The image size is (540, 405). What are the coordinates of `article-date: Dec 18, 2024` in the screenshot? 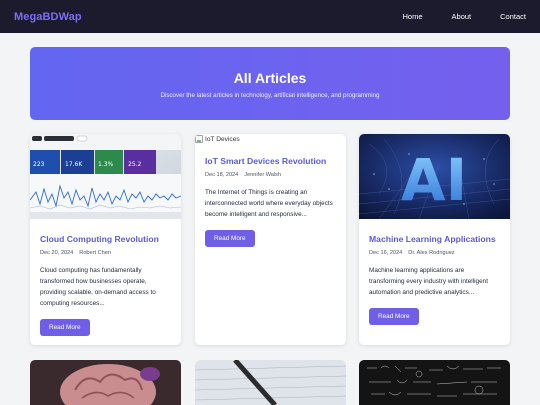 It's located at (222, 175).